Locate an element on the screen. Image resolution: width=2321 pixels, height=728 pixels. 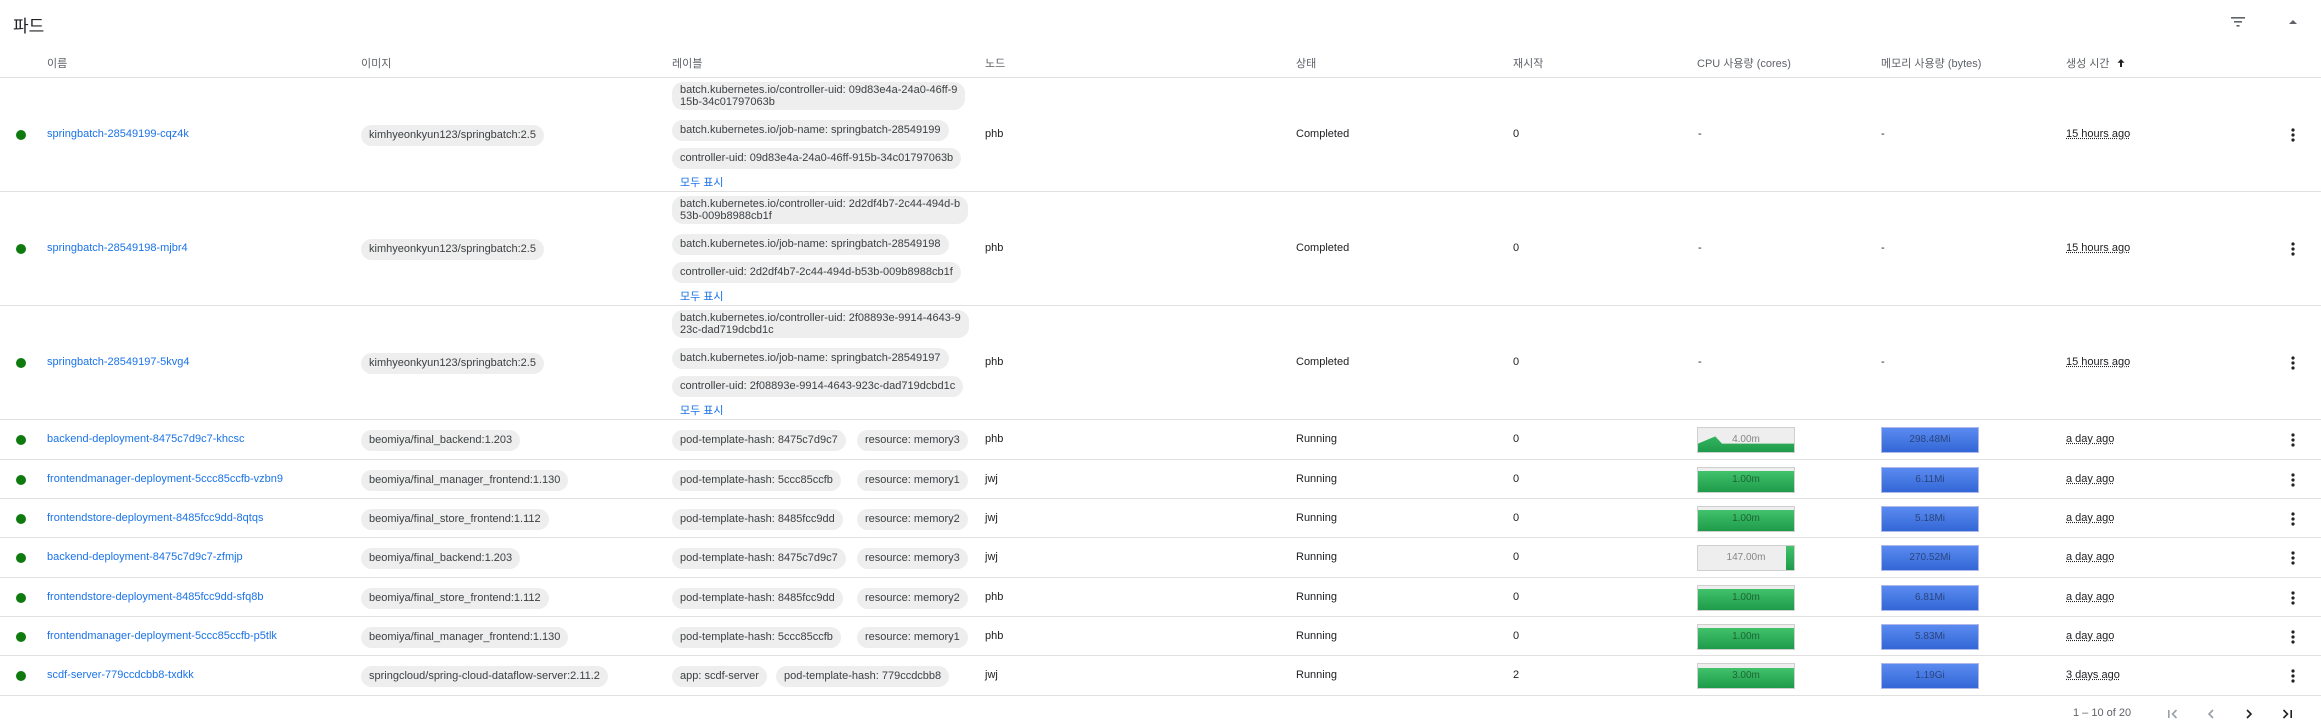
cpu-usage-value: - is located at coordinates (1700, 362).